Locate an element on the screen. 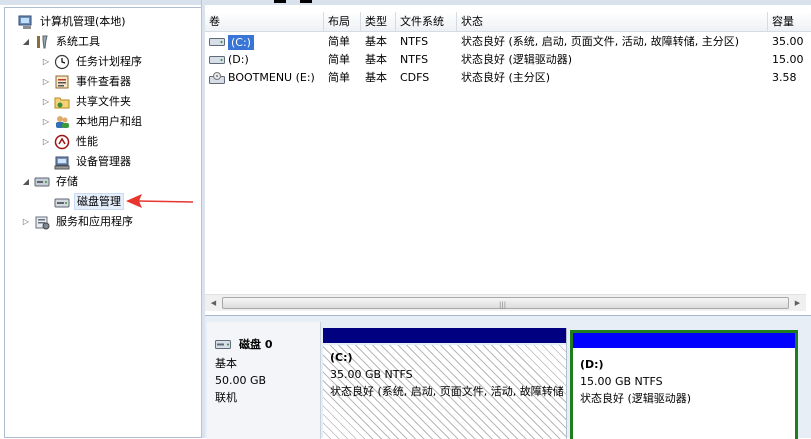 The height and width of the screenshot is (439, 811). scroll-right-arrow-icon: ▶ is located at coordinates (797, 303).